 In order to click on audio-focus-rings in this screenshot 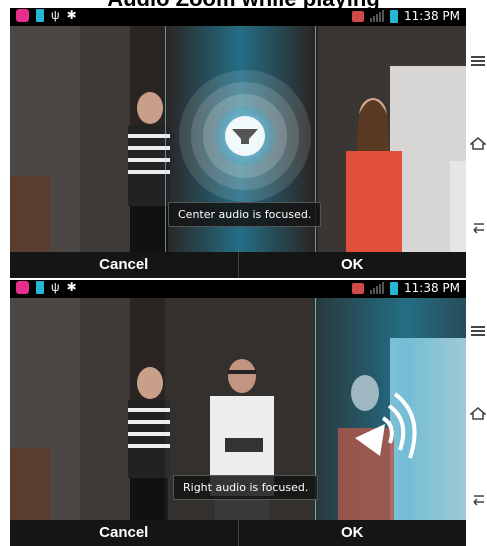, I will do `click(245, 136)`.